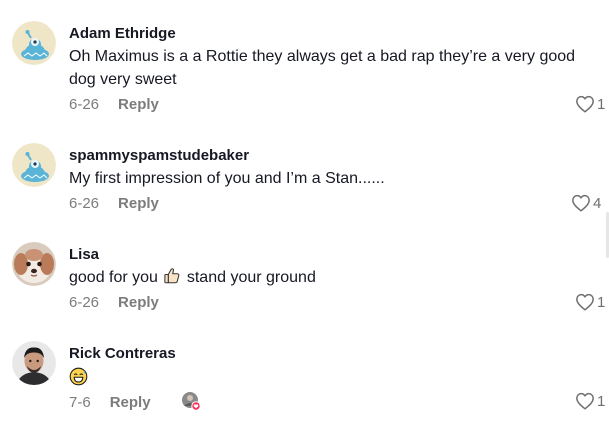  Describe the element at coordinates (191, 401) in the screenshot. I see `creator-liked-badge-icon` at that location.